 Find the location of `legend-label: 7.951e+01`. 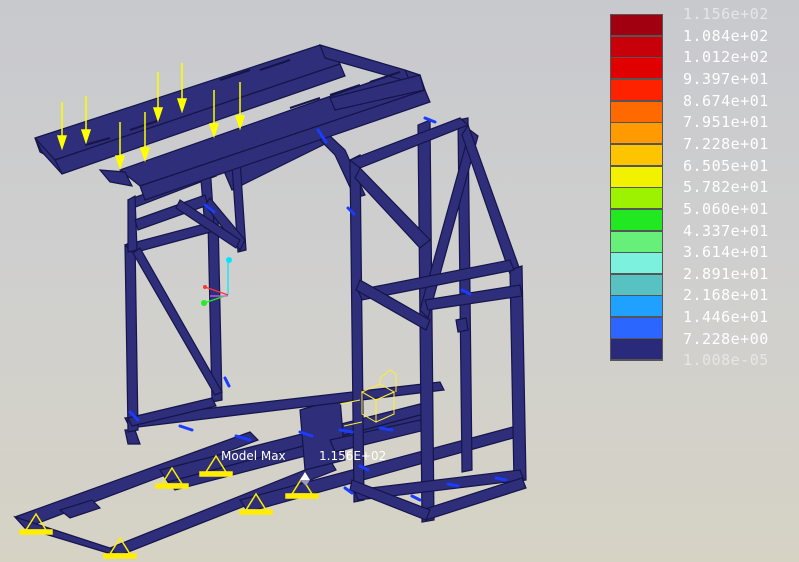

legend-label: 7.951e+01 is located at coordinates (726, 122).